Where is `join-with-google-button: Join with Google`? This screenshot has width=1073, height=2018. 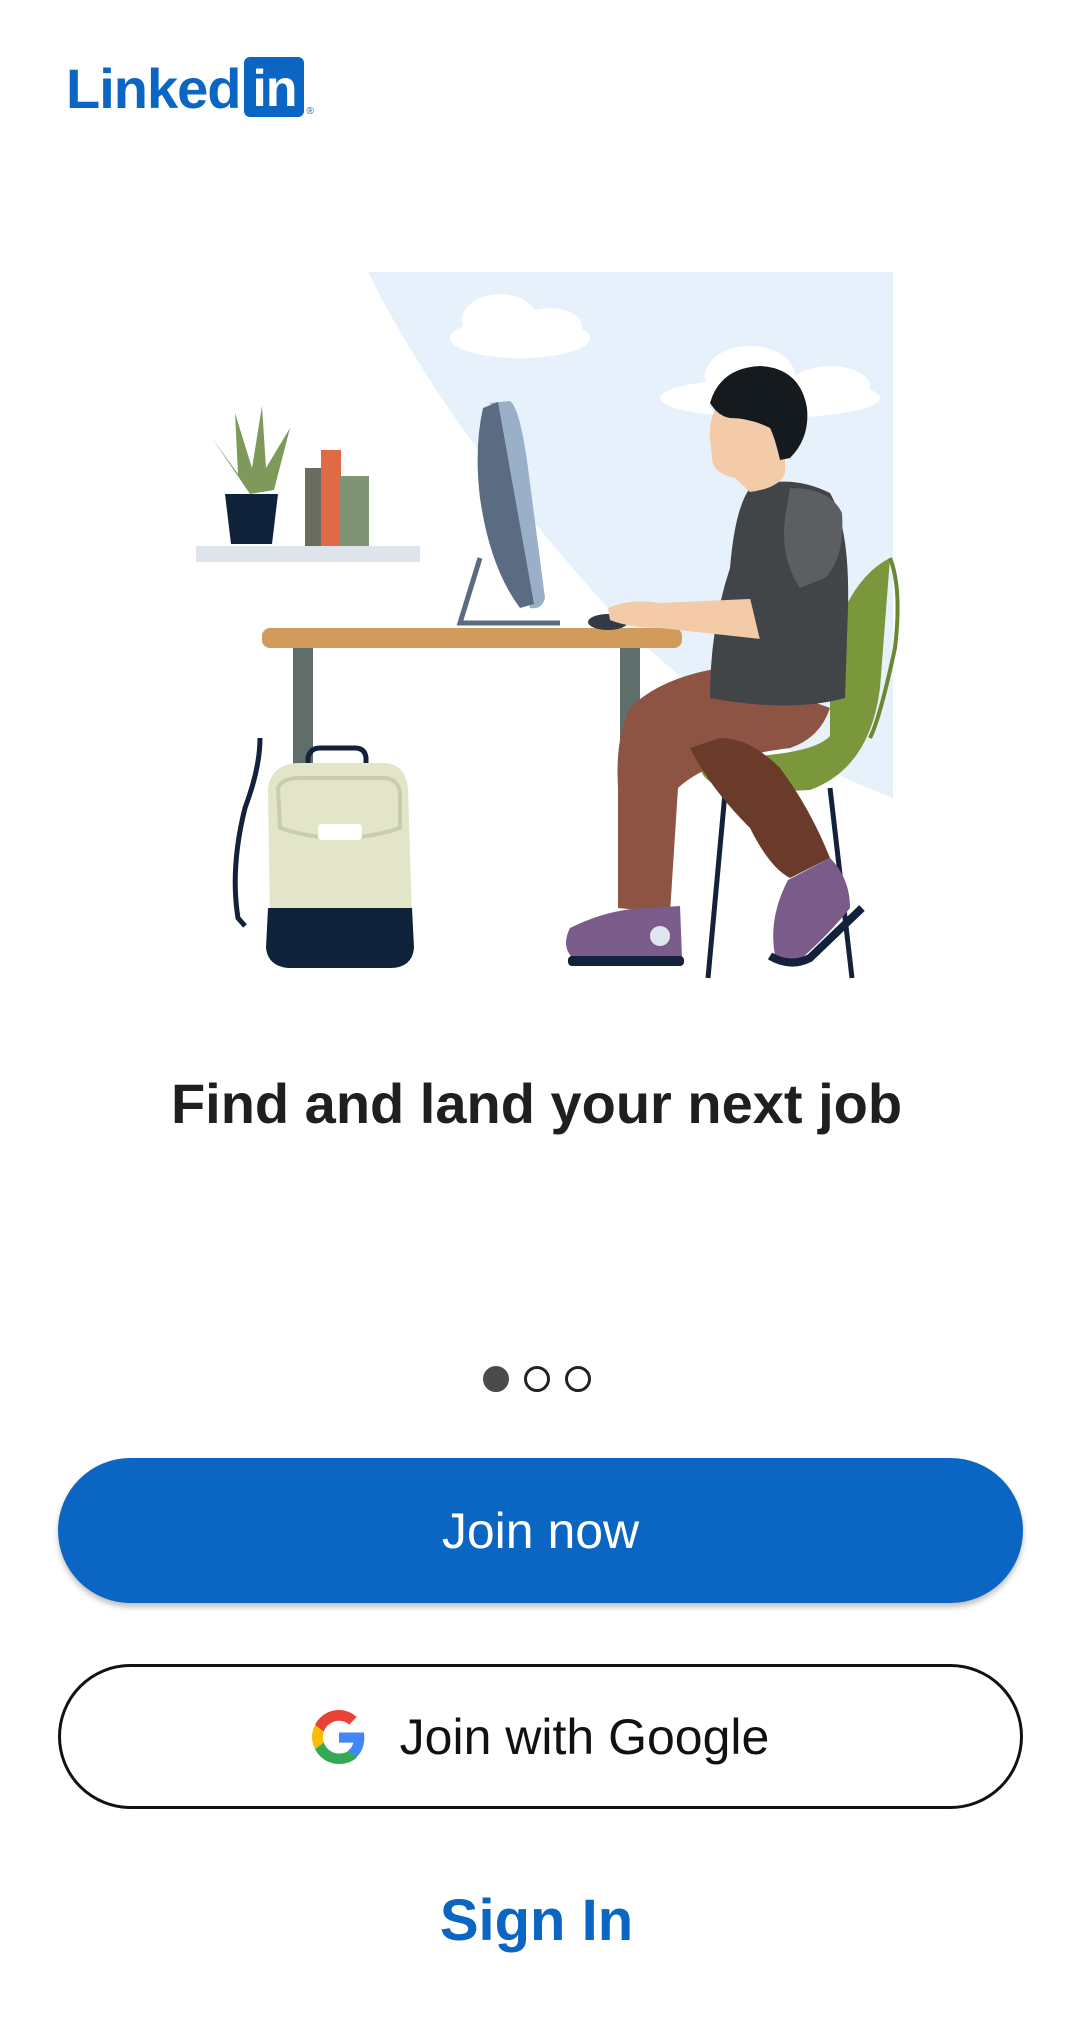
join-with-google-button: Join with Google is located at coordinates (540, 1736).